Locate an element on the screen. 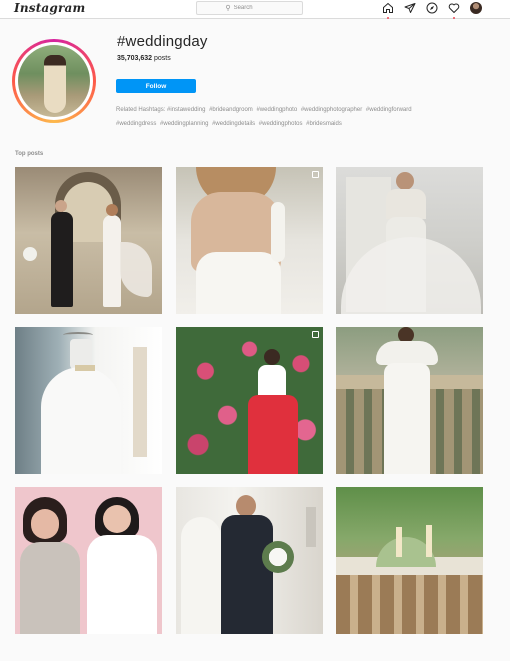  related-hashtags-label: Related Hashtags: is located at coordinates (141, 110).